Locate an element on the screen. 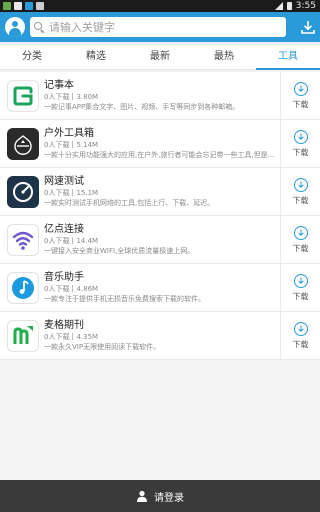  app-meta: 0人下载 4.35M is located at coordinates (162, 337).